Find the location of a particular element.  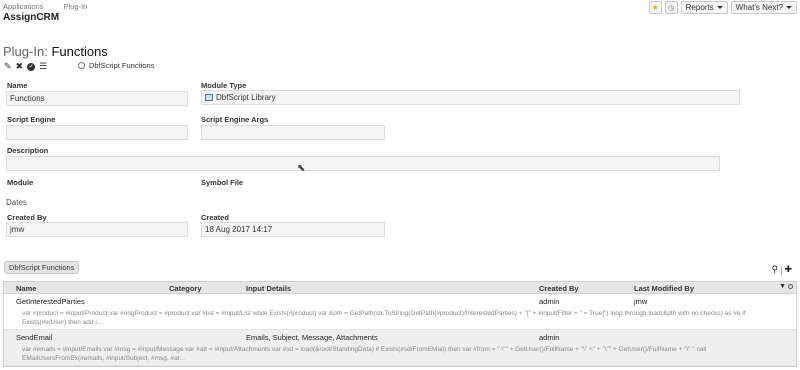

cell-name: SendEmail is located at coordinates (34, 337).